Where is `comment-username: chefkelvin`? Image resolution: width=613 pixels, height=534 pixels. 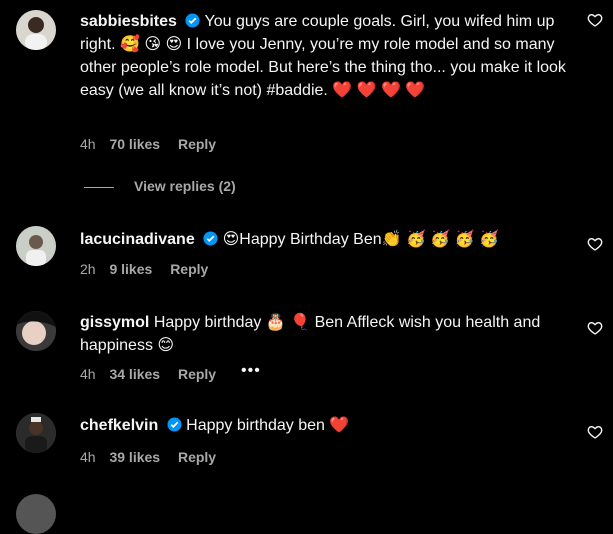
comment-username: chefkelvin is located at coordinates (119, 425).